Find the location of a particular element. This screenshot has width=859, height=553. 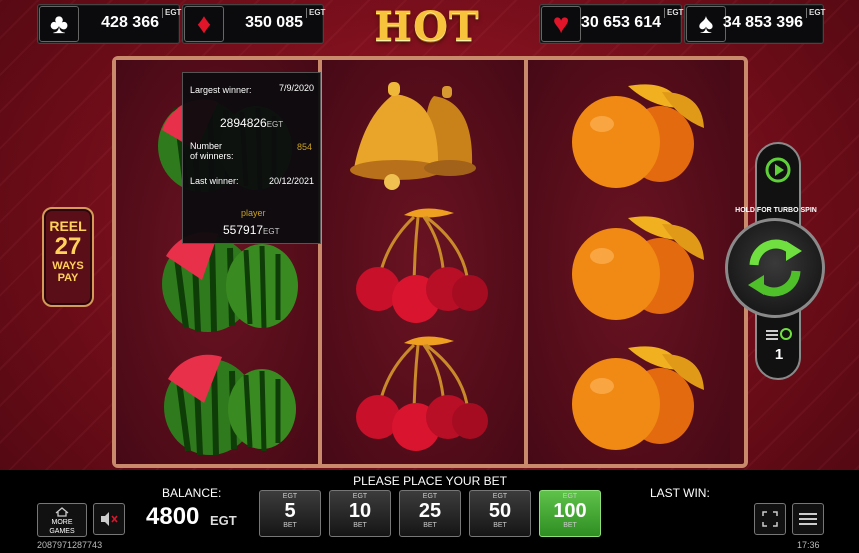

bet-button-5: EGT 5 BET is located at coordinates (290, 513).